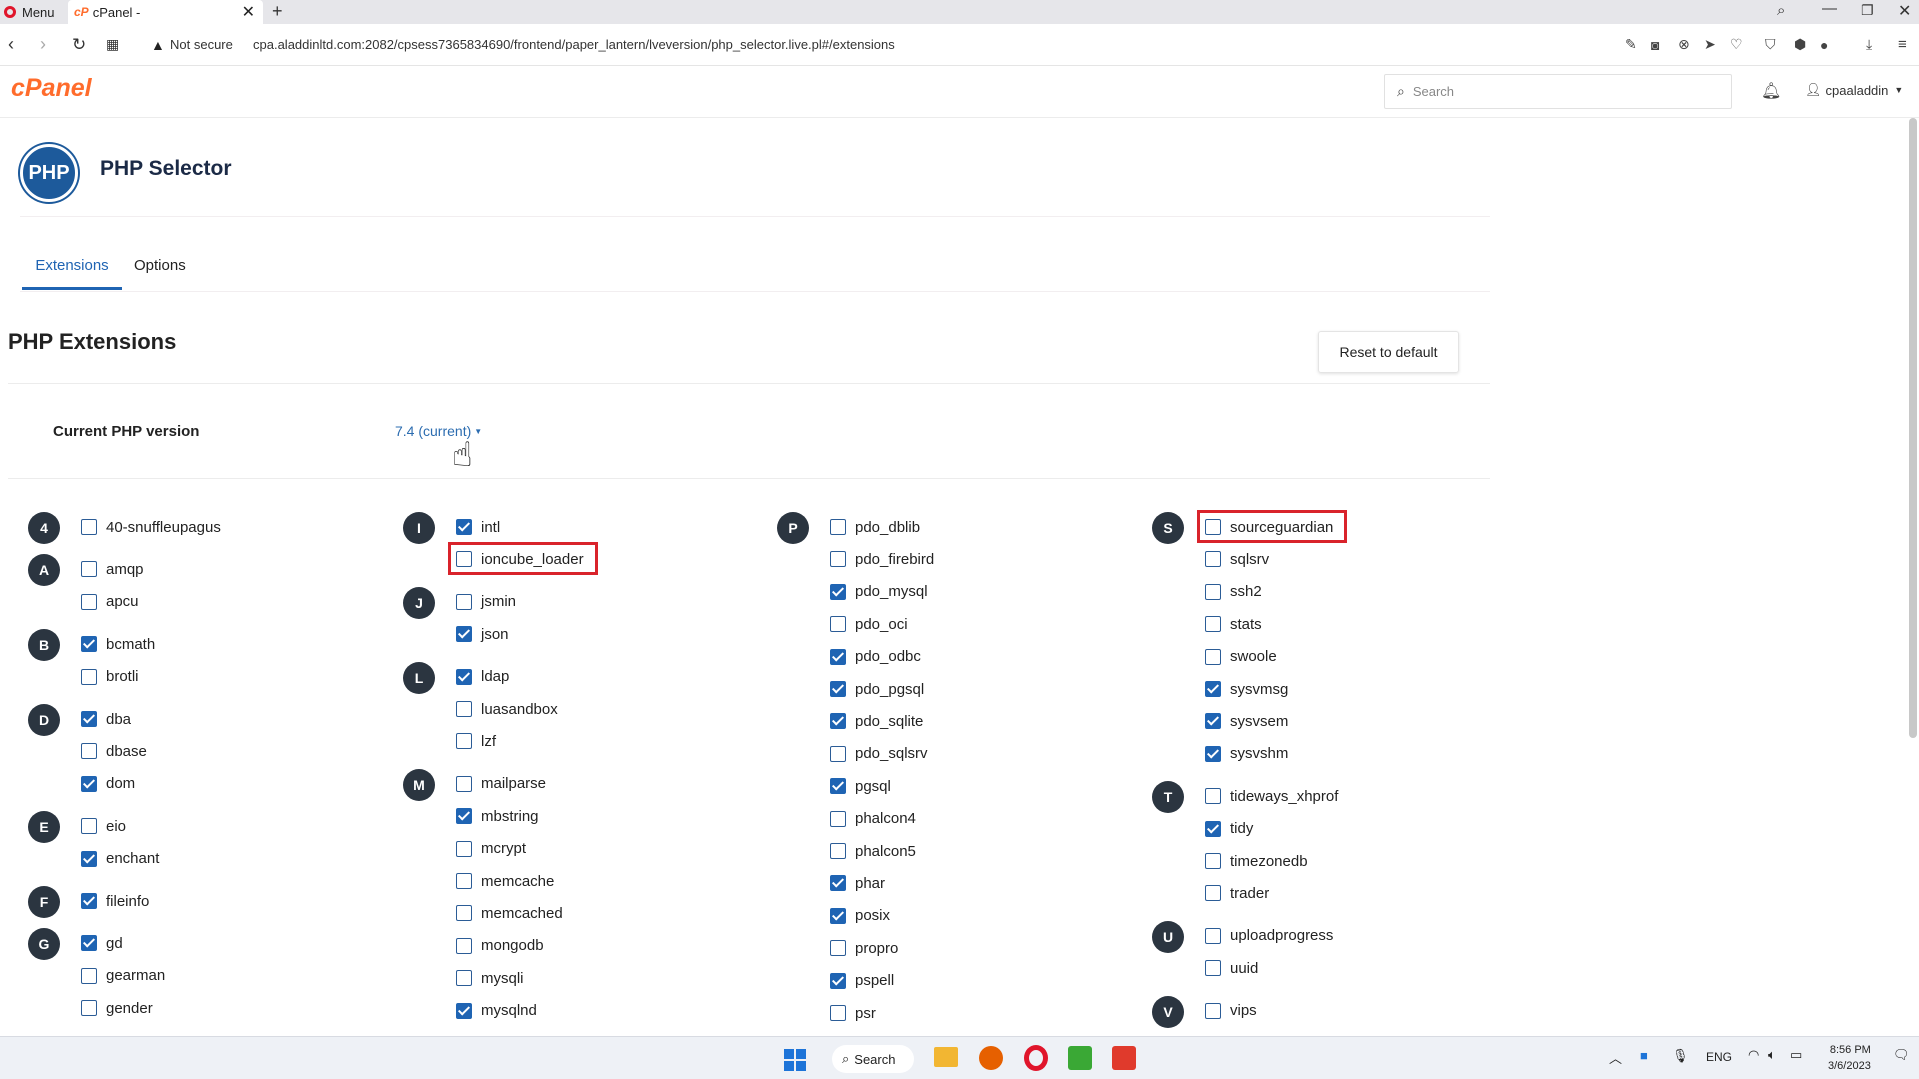 The image size is (1919, 1079). What do you see at coordinates (51, 88) in the screenshot?
I see `cpanel-logo: cPanel` at bounding box center [51, 88].